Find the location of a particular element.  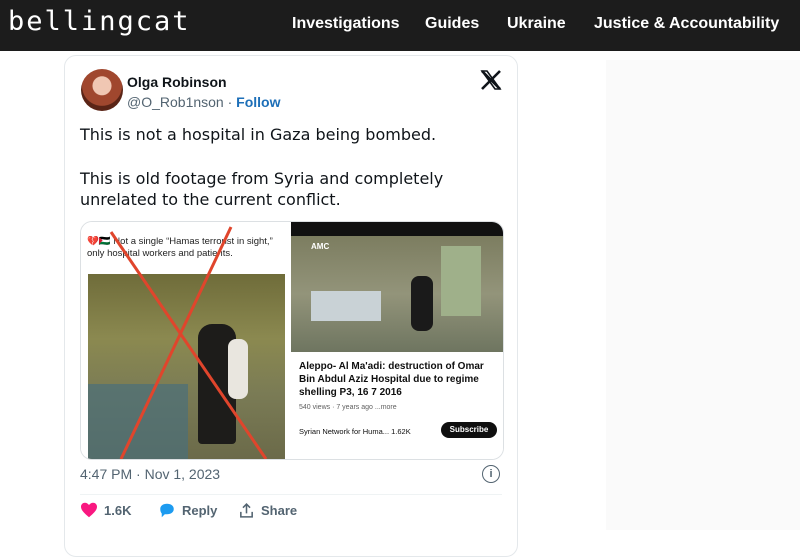

video-meta: 540 views · 7 years ago ...more is located at coordinates (348, 407).